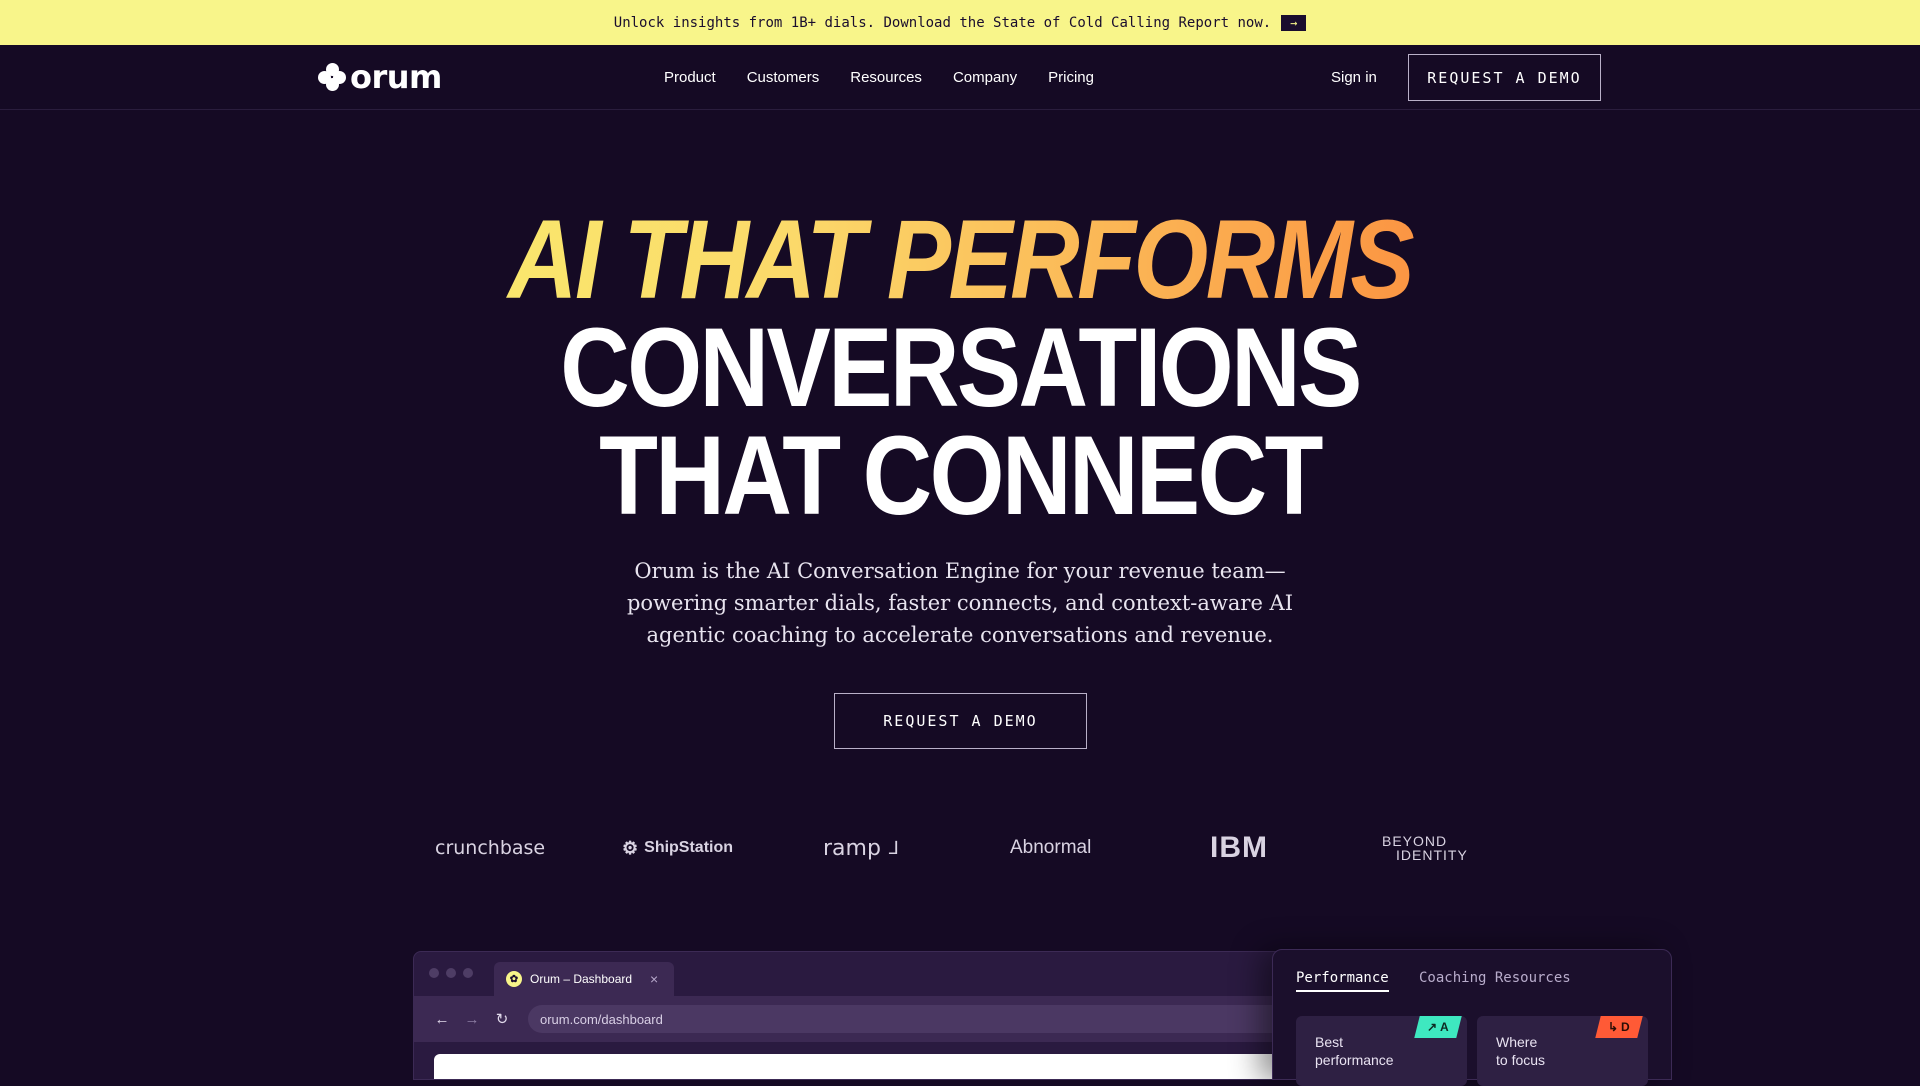 The height and width of the screenshot is (1086, 1920). I want to click on window-controls, so click(451, 973).